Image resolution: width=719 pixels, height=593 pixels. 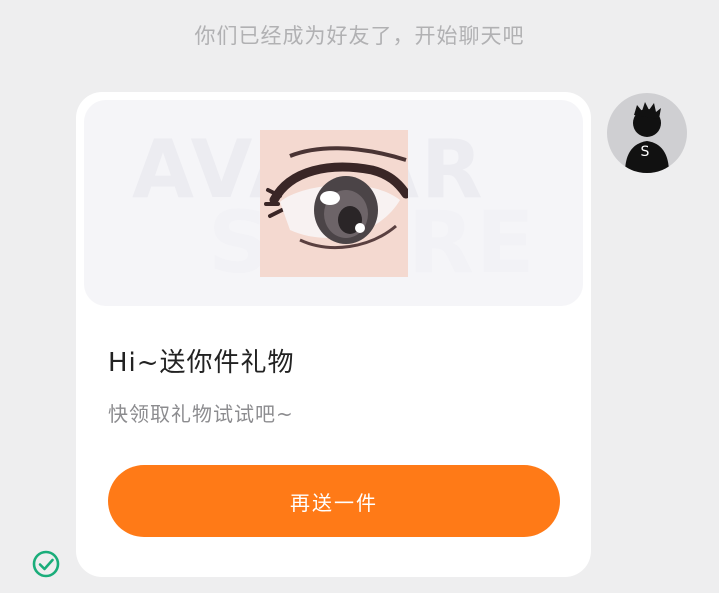 I want to click on sender-avatar: S, so click(x=647, y=133).